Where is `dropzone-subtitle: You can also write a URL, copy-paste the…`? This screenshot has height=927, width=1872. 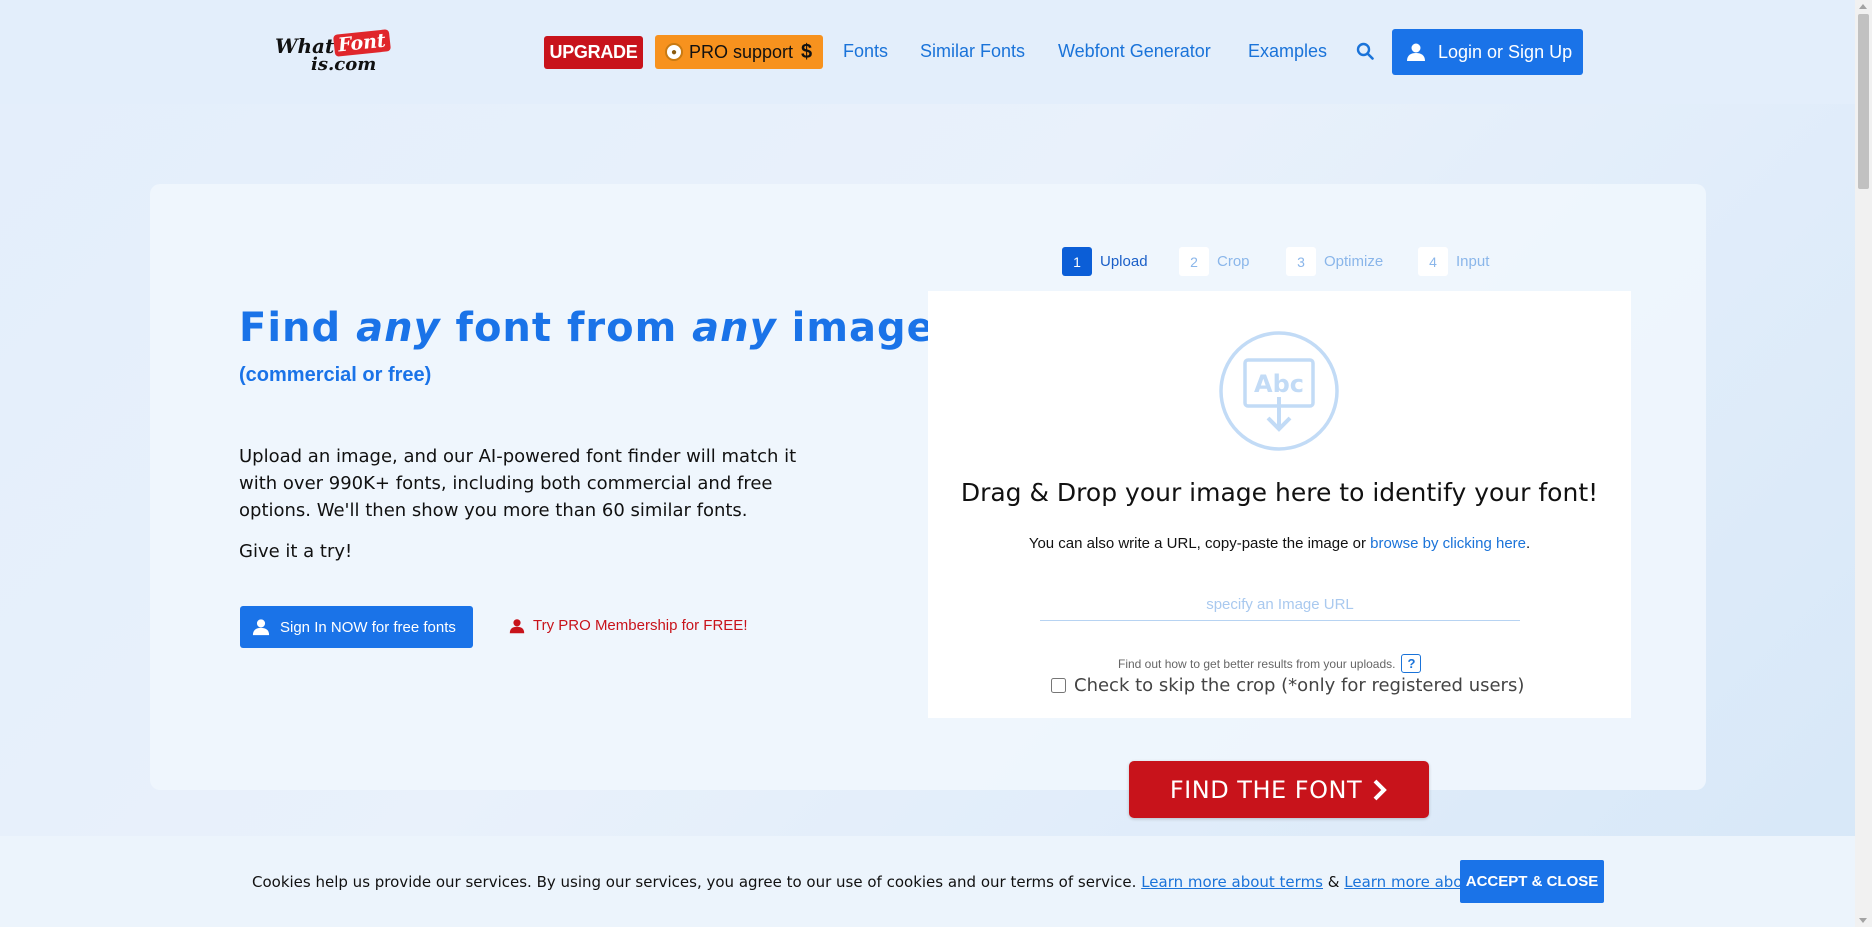
dropzone-subtitle: You can also write a URL, copy-paste the… is located at coordinates (1279, 543).